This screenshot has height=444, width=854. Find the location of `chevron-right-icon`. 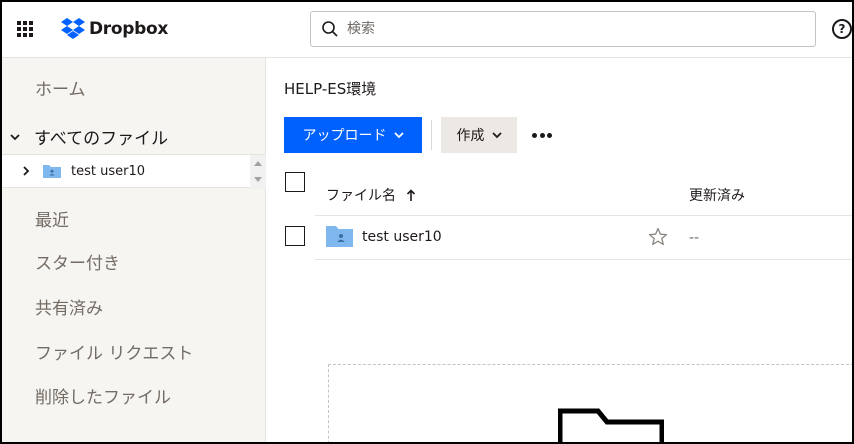

chevron-right-icon is located at coordinates (26, 171).